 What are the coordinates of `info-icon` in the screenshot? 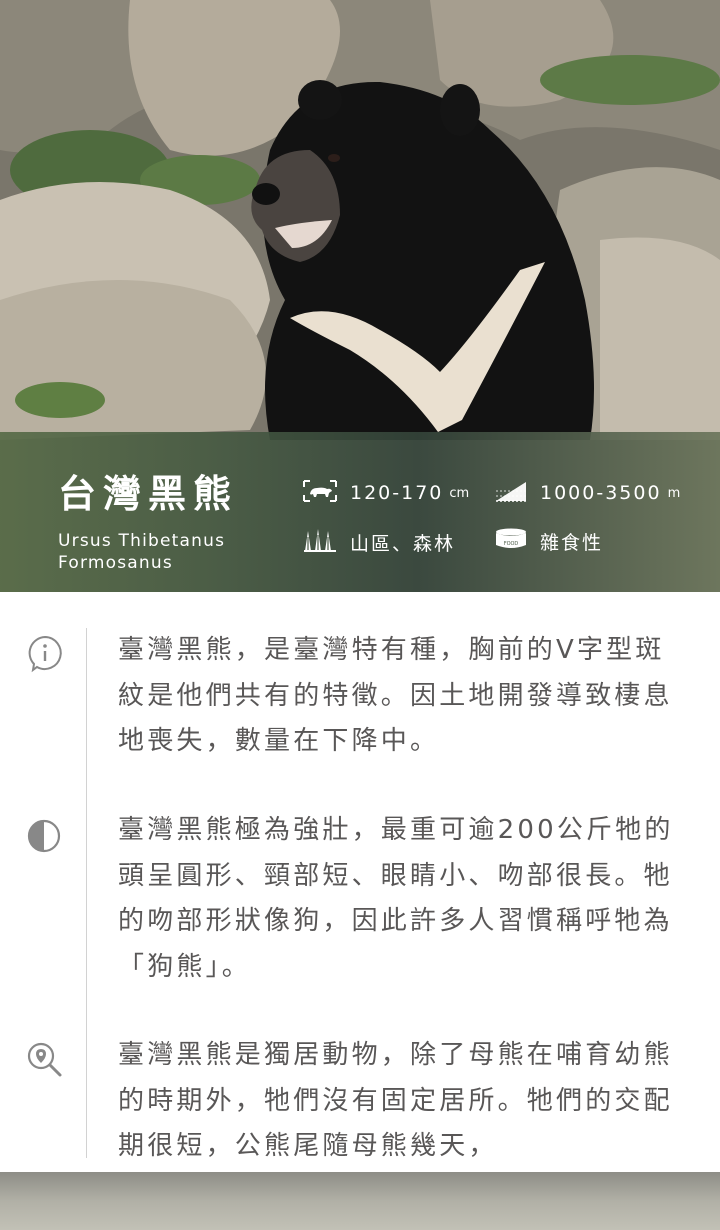 It's located at (45, 656).